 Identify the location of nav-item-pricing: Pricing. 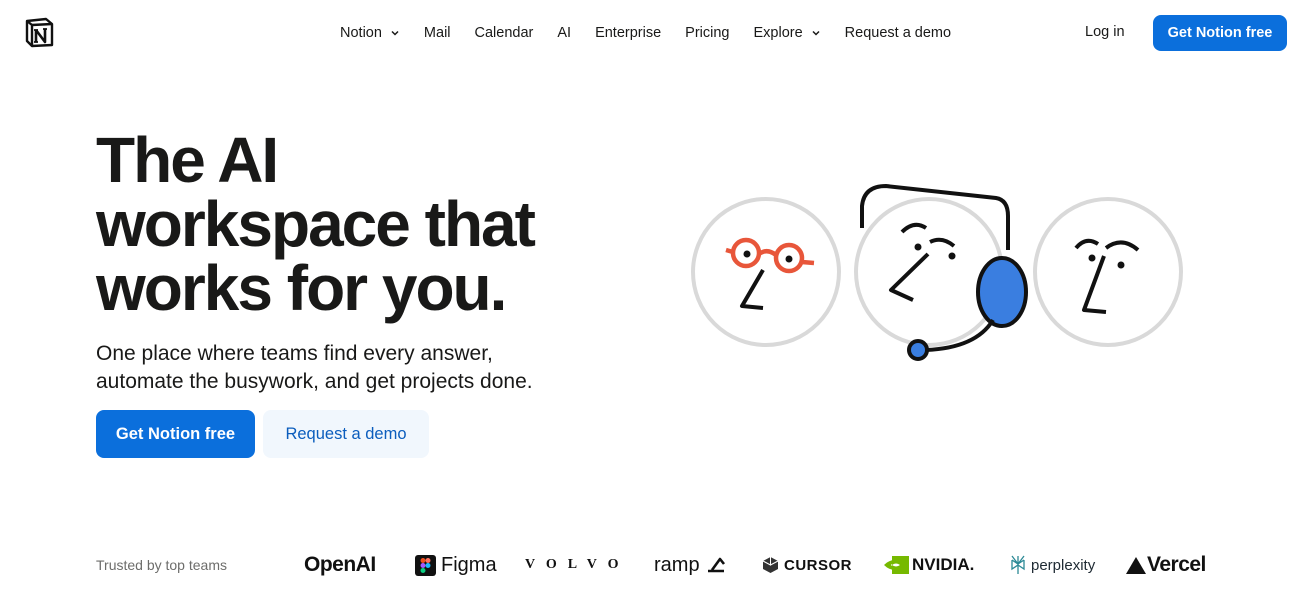
(707, 33).